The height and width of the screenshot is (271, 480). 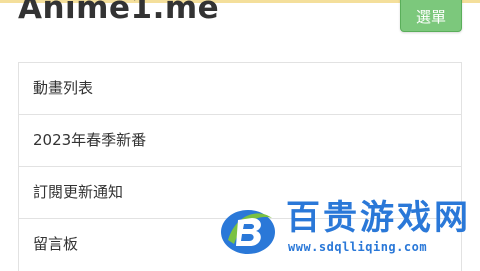 I want to click on watermark-logo-icon, so click(x=248, y=232).